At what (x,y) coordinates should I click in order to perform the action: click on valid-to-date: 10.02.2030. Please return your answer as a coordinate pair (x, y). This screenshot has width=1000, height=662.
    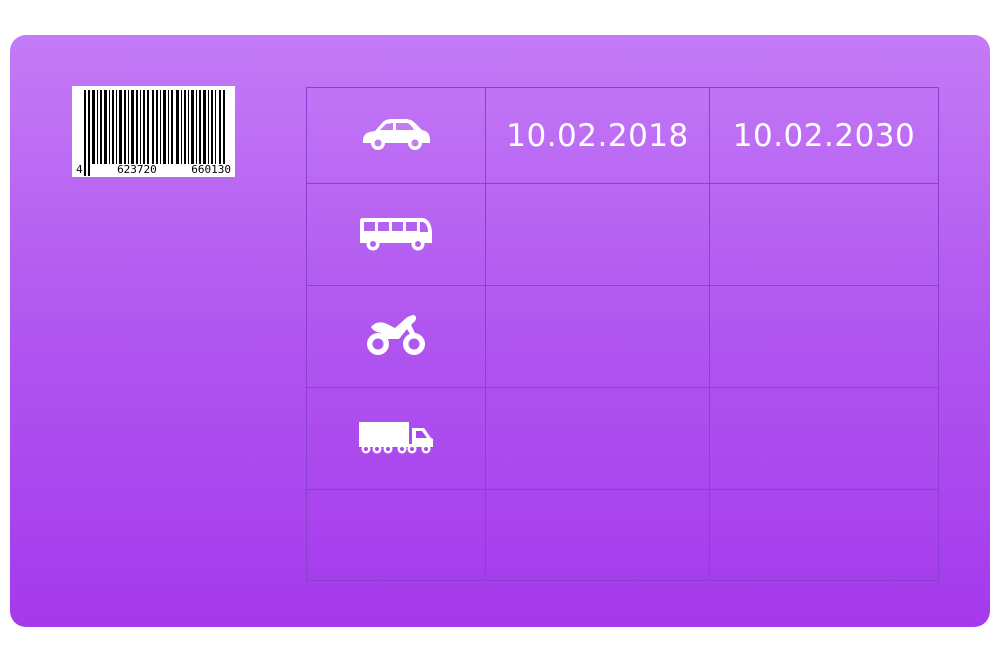
    Looking at the image, I should click on (824, 135).